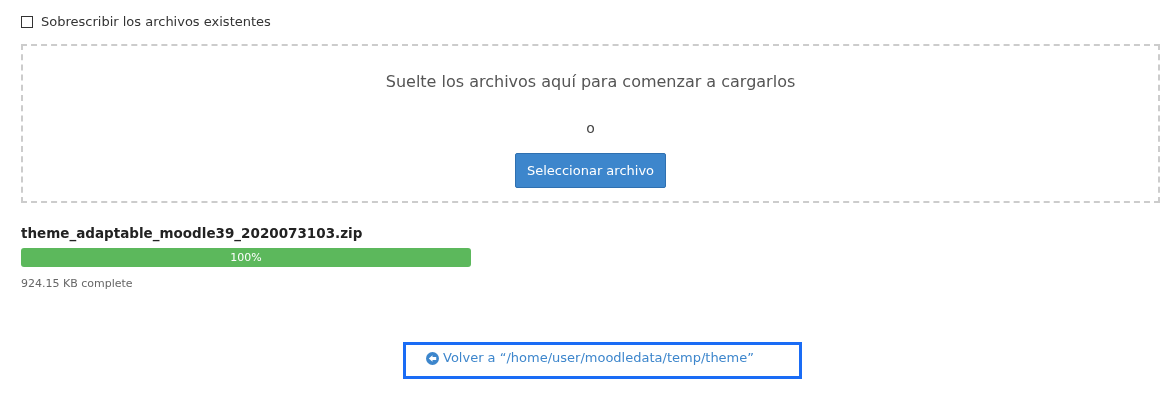 The image size is (1174, 419). I want to click on back-link: Volver a “/home/user/moodledata/temp/theme”, so click(590, 358).